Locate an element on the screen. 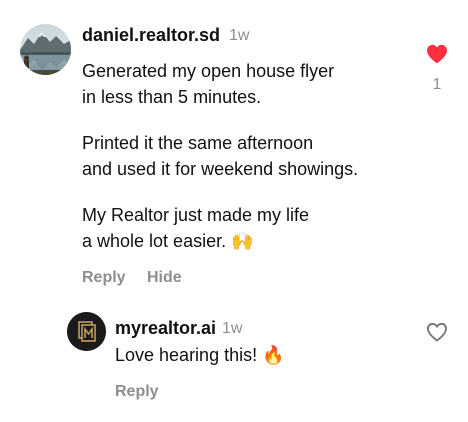 Image resolution: width=468 pixels, height=422 pixels. comment-text-line: My Realtor just made my life is located at coordinates (196, 215).